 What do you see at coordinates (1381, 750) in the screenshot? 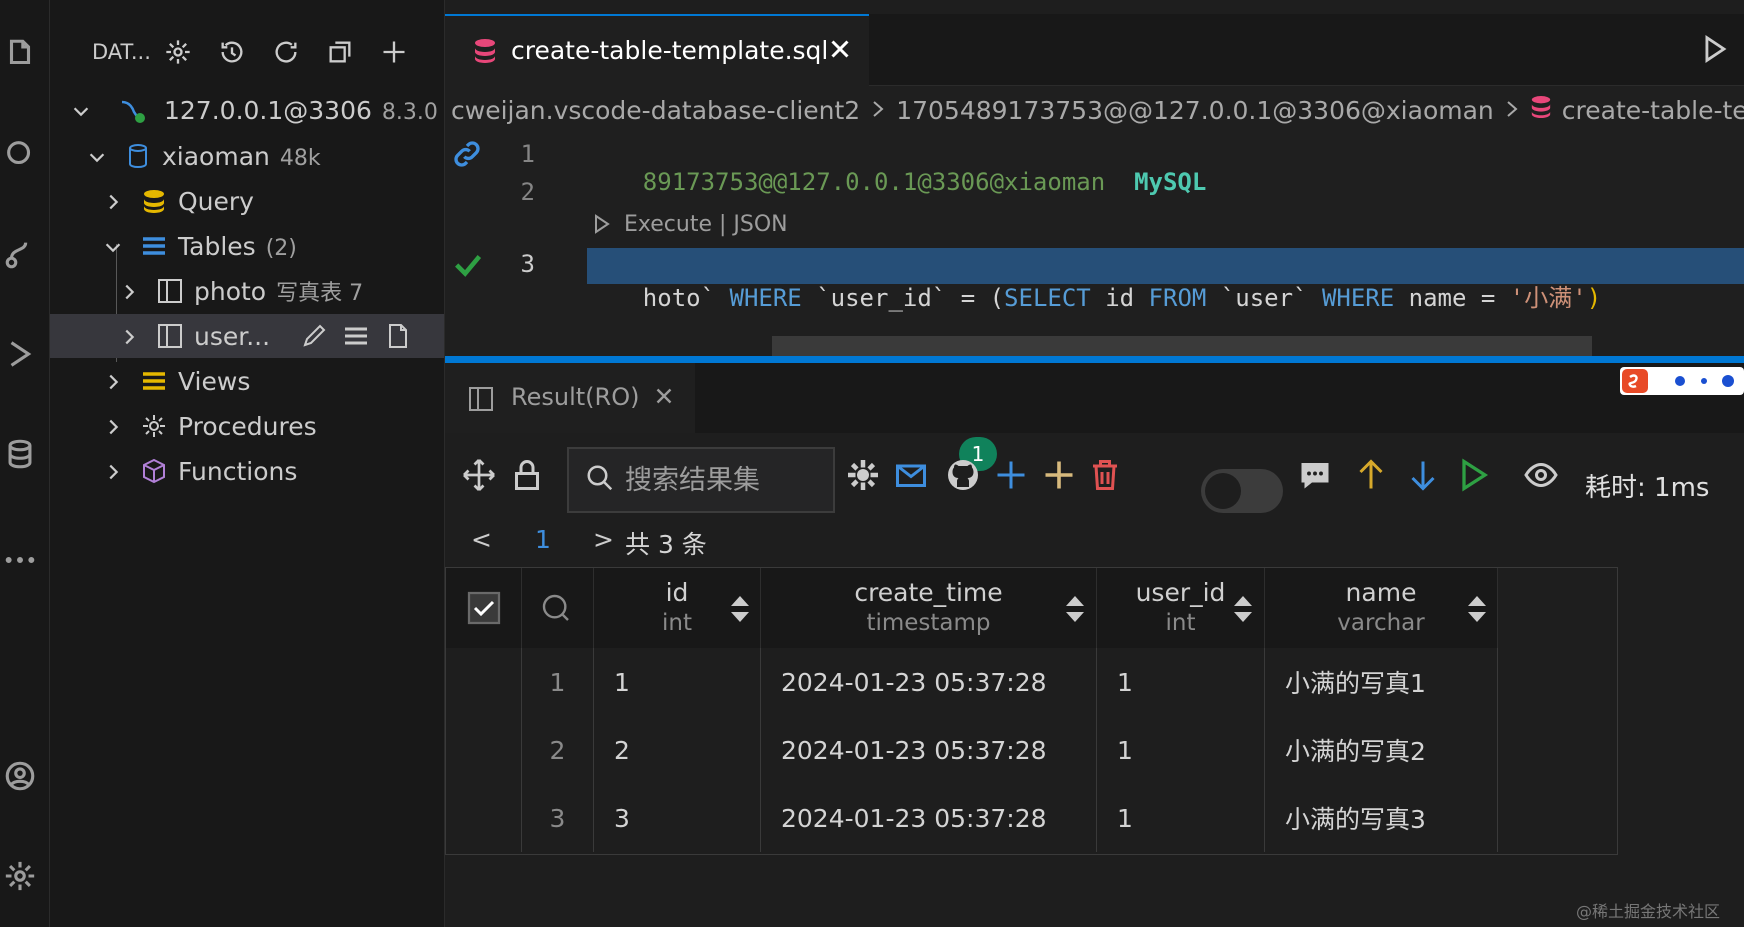
I see `cell-name: 小满的写真2` at bounding box center [1381, 750].